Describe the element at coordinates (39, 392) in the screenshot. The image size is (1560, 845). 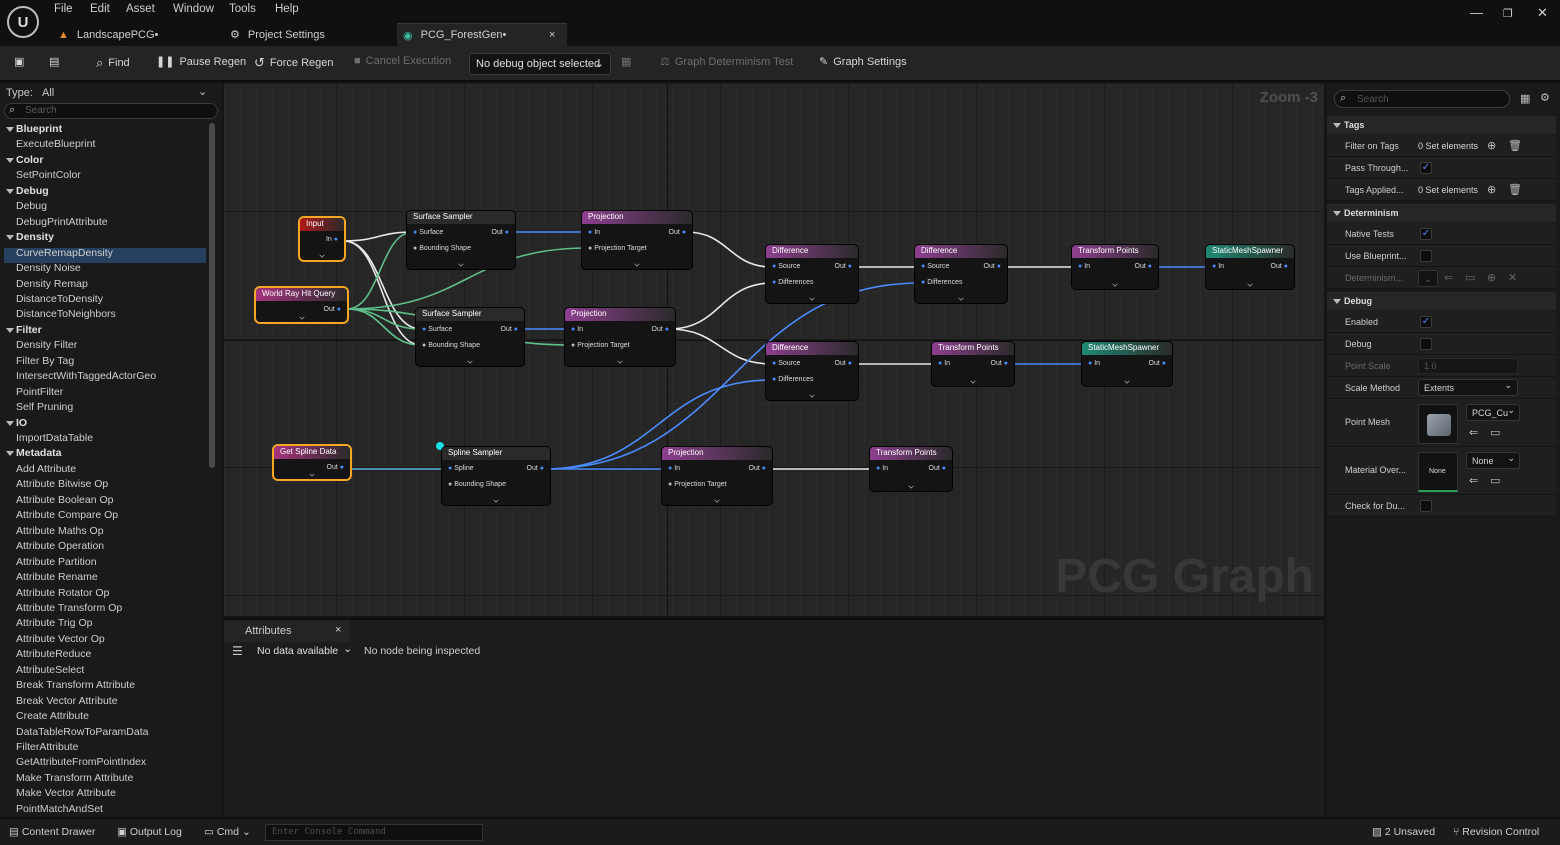
I see `palette-item: PointFilter` at that location.